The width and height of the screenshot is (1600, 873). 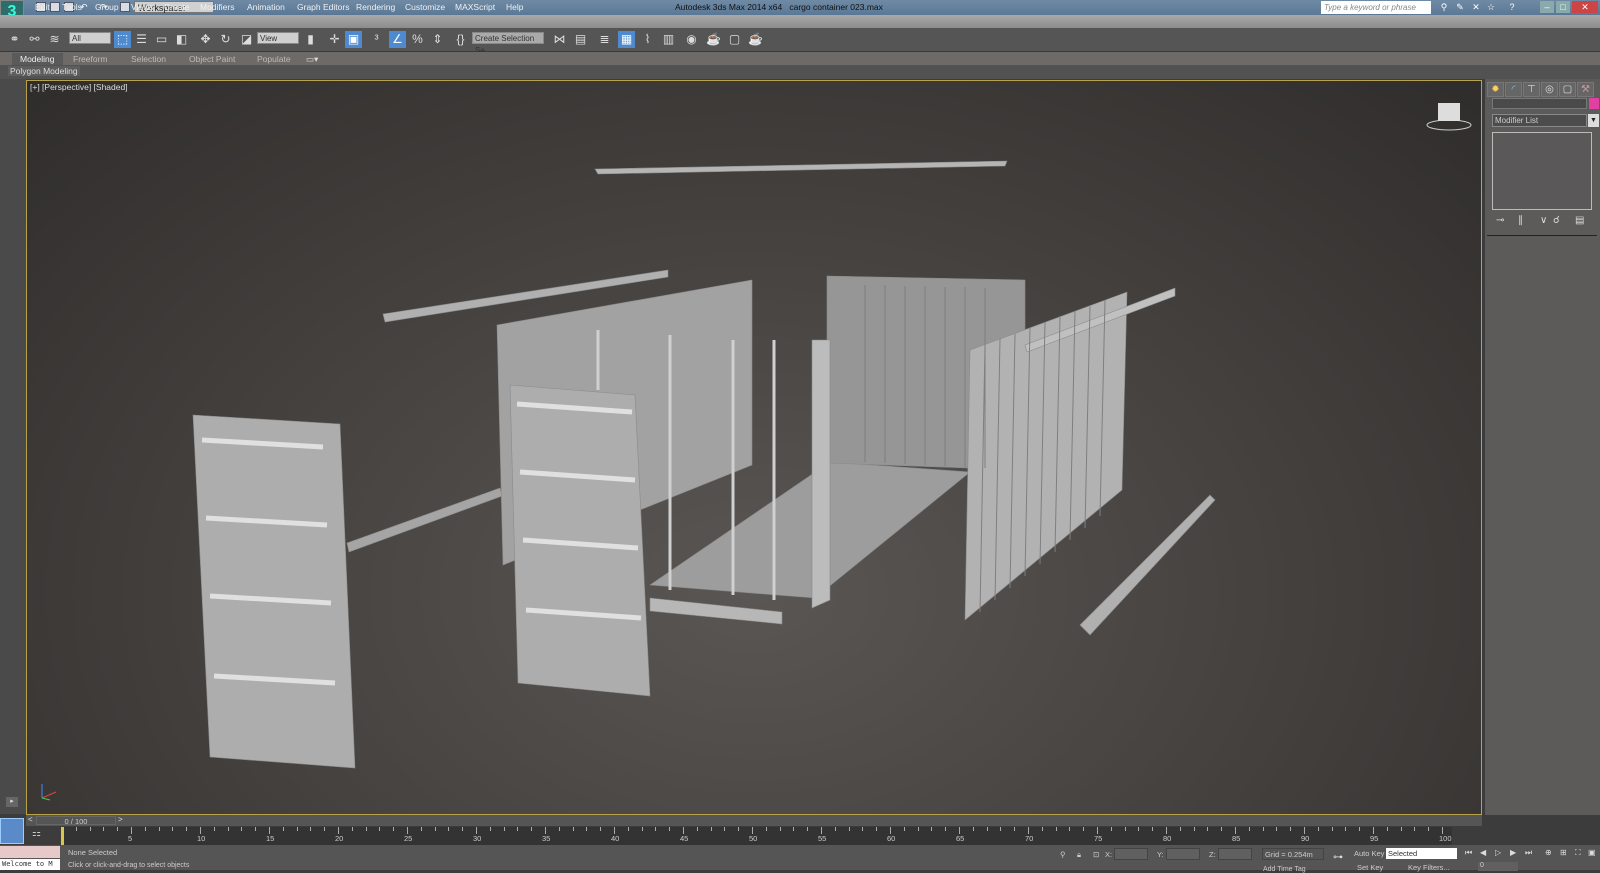 What do you see at coordinates (1369, 853) in the screenshot?
I see `auto-key-button: Auto Key` at bounding box center [1369, 853].